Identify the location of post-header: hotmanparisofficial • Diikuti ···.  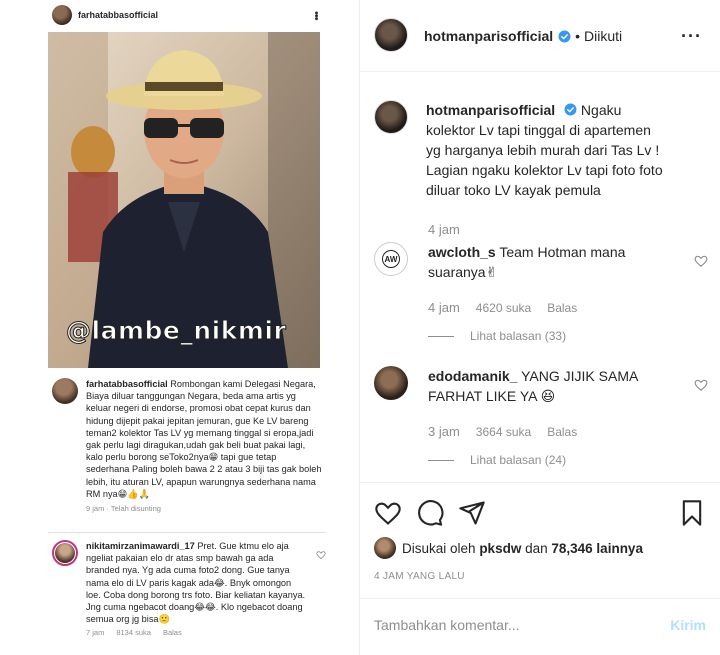
(540, 36).